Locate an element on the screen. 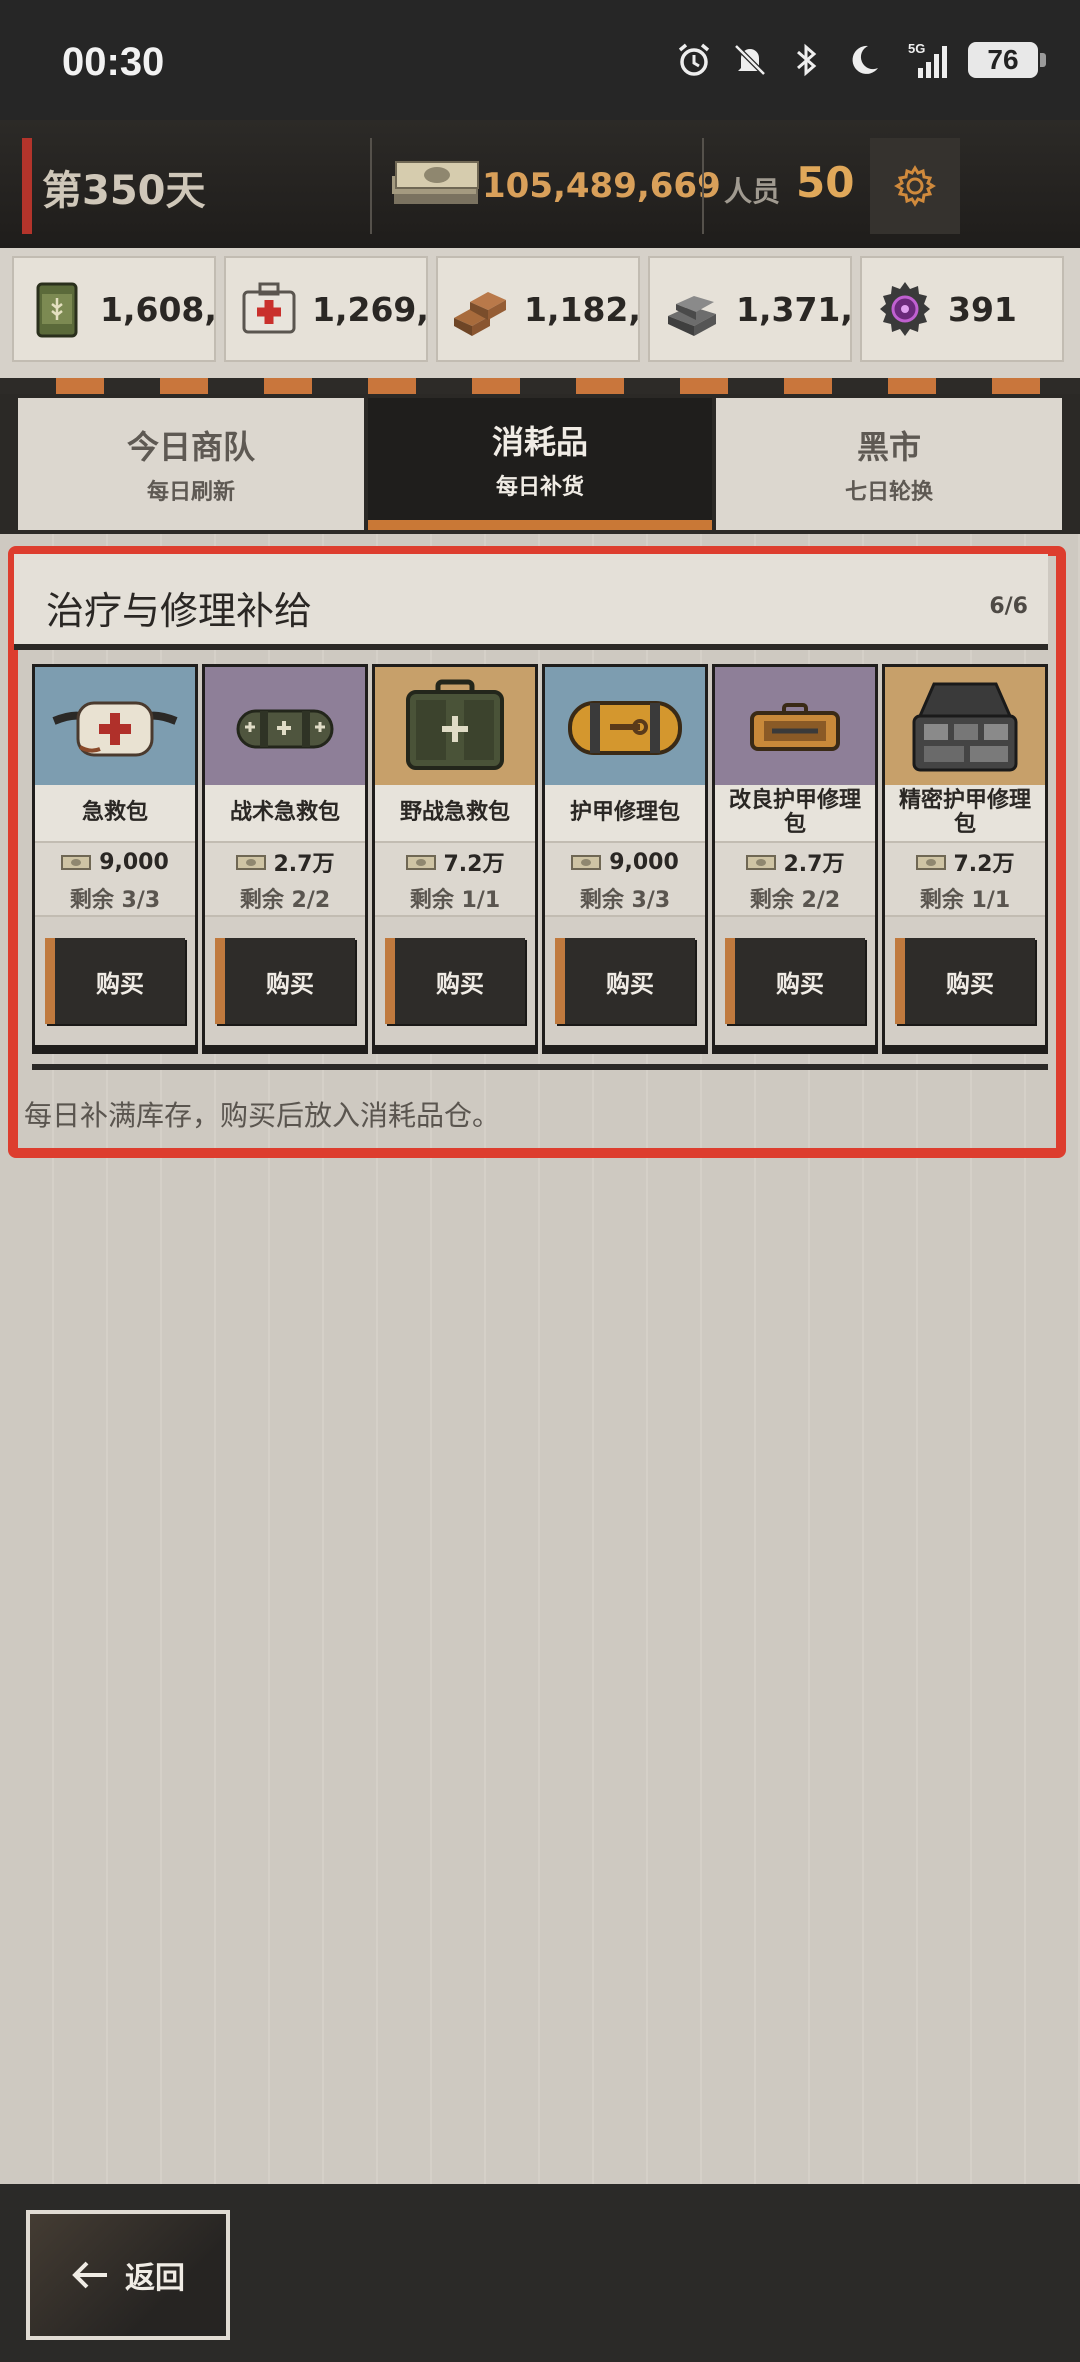  tab-subtitle: 每日补货 is located at coordinates (539, 487).